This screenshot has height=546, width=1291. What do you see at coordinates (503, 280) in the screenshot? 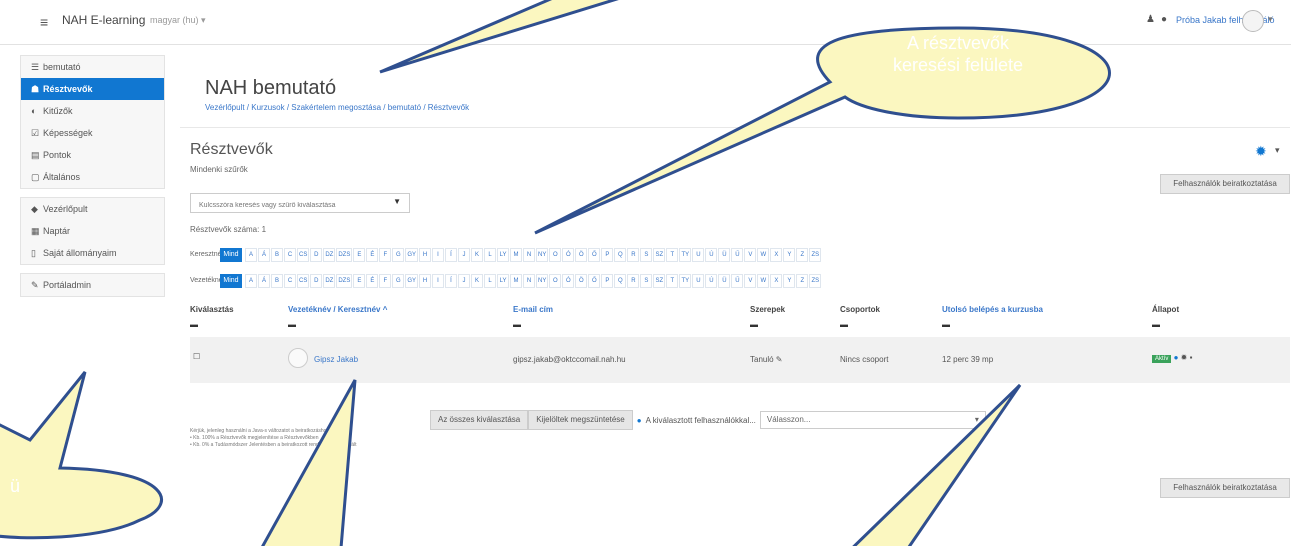
I see `initial-letter-button: LY` at bounding box center [503, 280].